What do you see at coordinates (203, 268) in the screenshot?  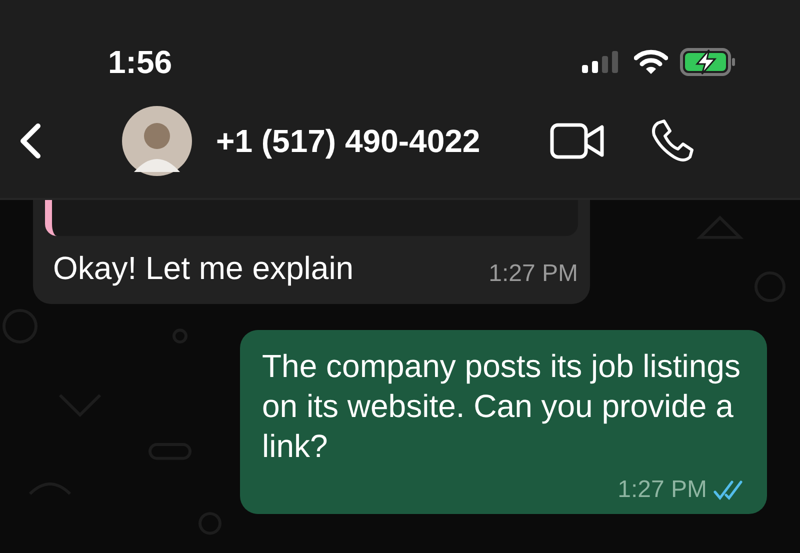 I see `message-text: Okay! Let me explain` at bounding box center [203, 268].